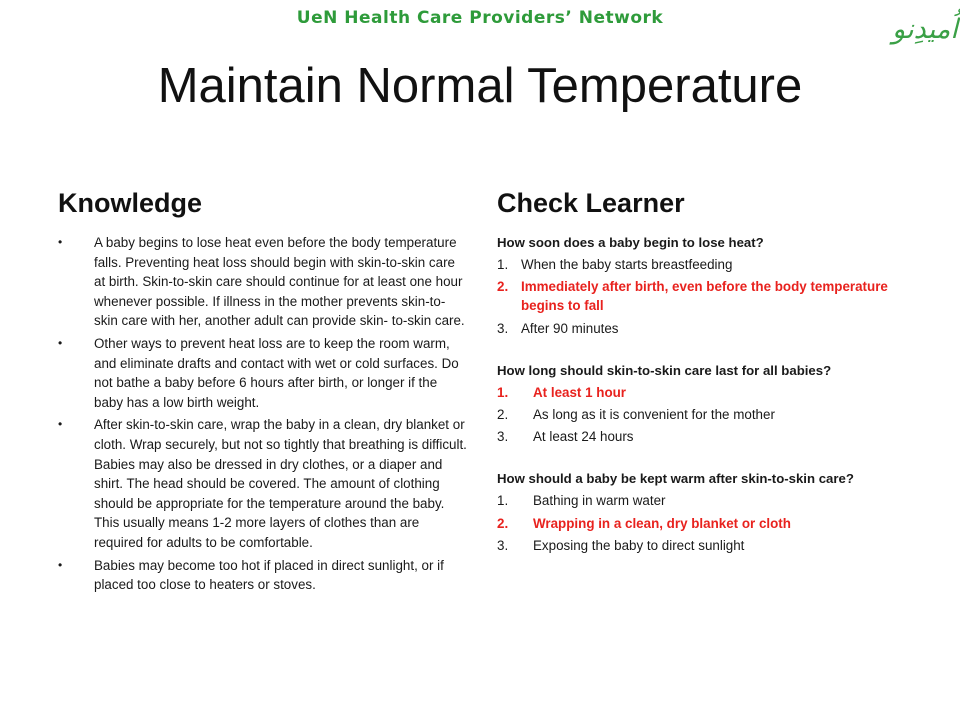 This screenshot has height=720, width=960. I want to click on answer-option: 3. At least 24 hours, so click(697, 436).